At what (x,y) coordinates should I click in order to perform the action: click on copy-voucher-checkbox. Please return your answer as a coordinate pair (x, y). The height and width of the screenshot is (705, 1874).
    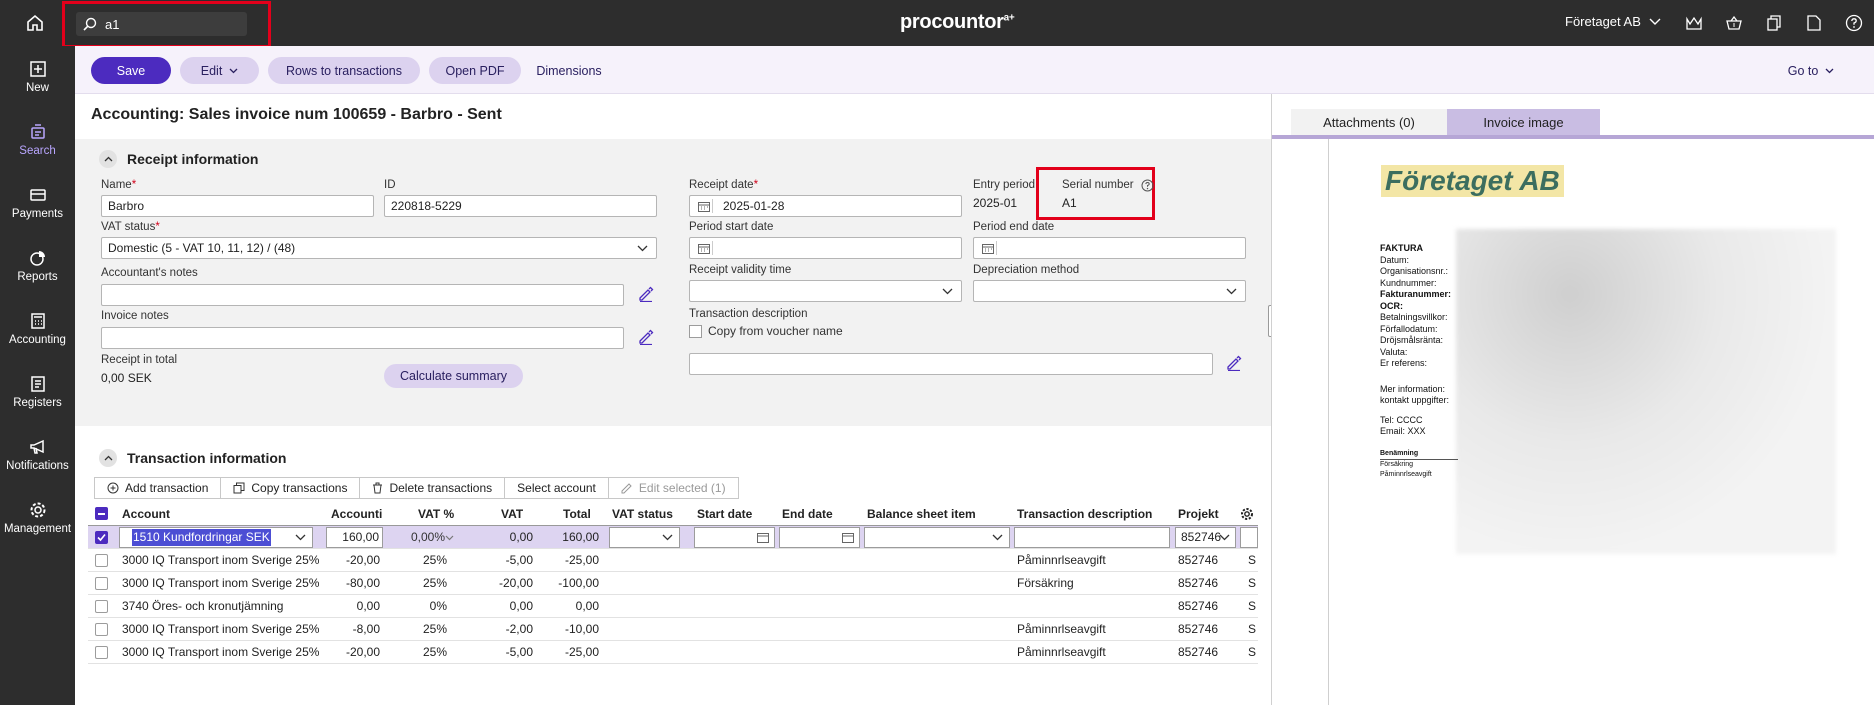
    Looking at the image, I should click on (695, 331).